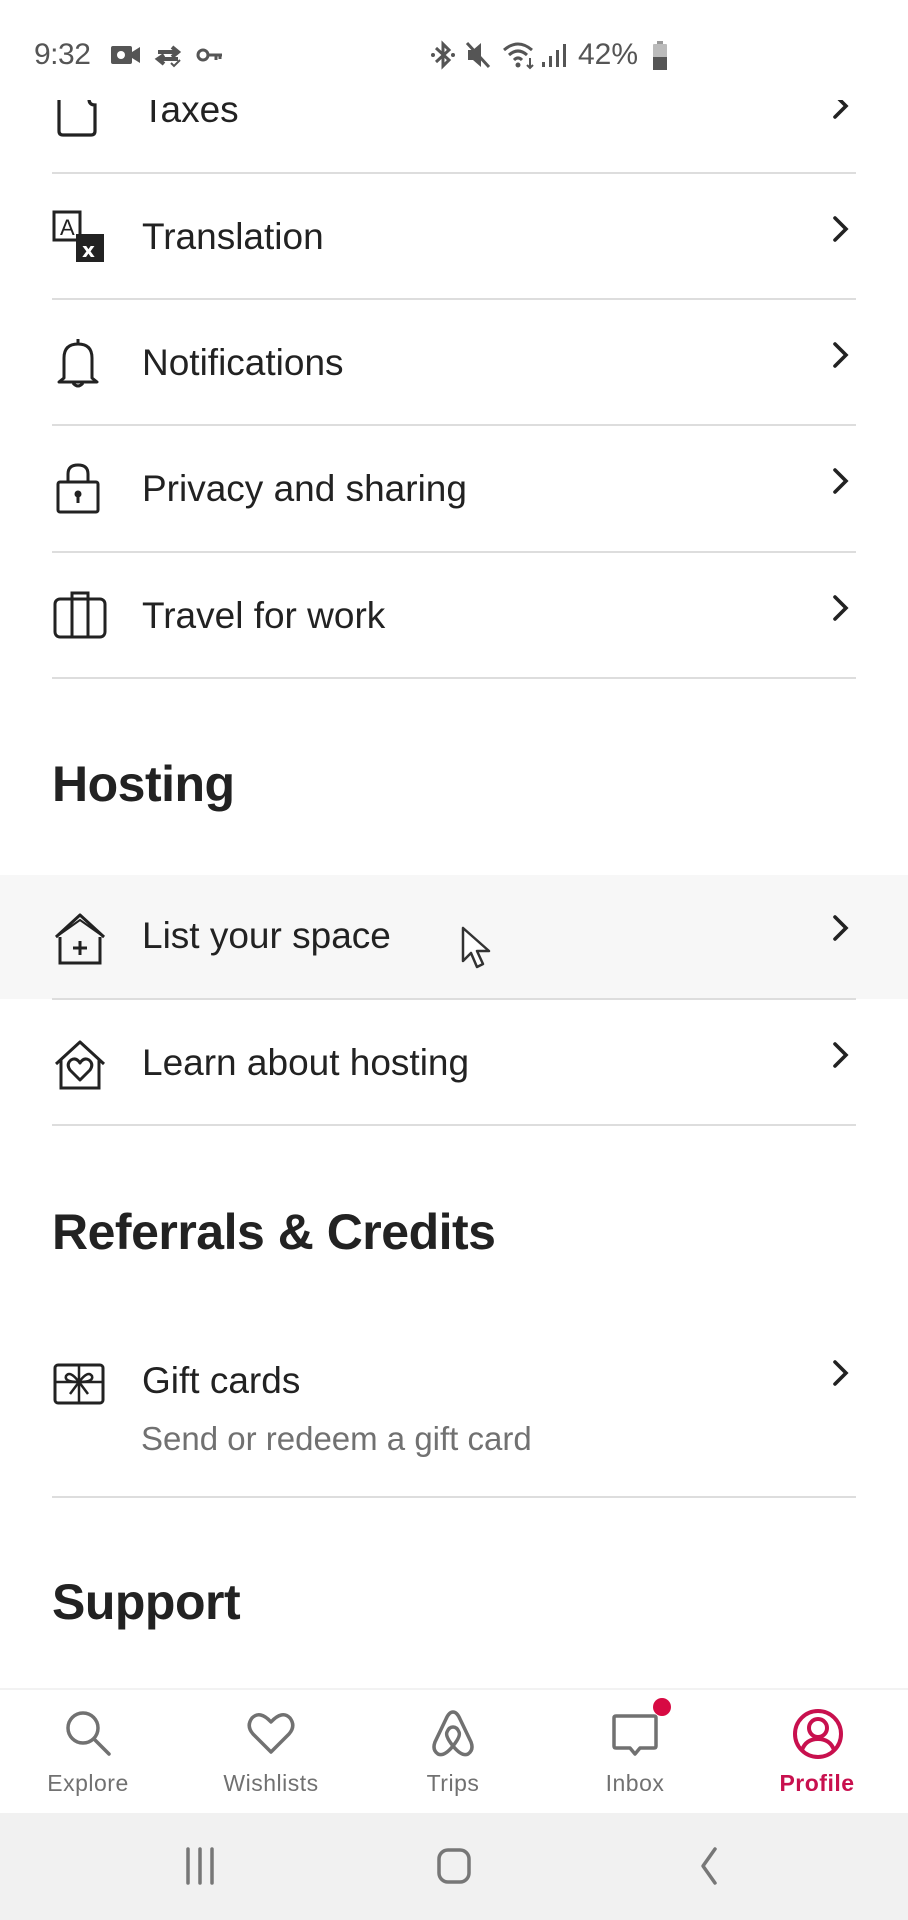 The height and width of the screenshot is (1920, 908). What do you see at coordinates (708, 1866) in the screenshot?
I see `back-icon` at bounding box center [708, 1866].